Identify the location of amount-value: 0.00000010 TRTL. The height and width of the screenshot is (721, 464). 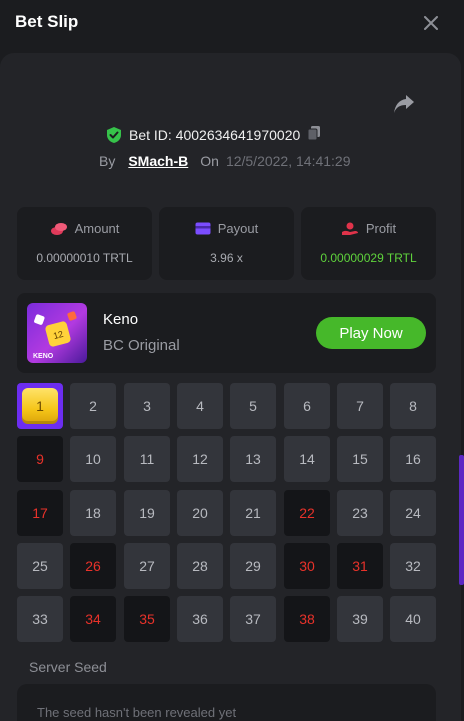
(84, 258).